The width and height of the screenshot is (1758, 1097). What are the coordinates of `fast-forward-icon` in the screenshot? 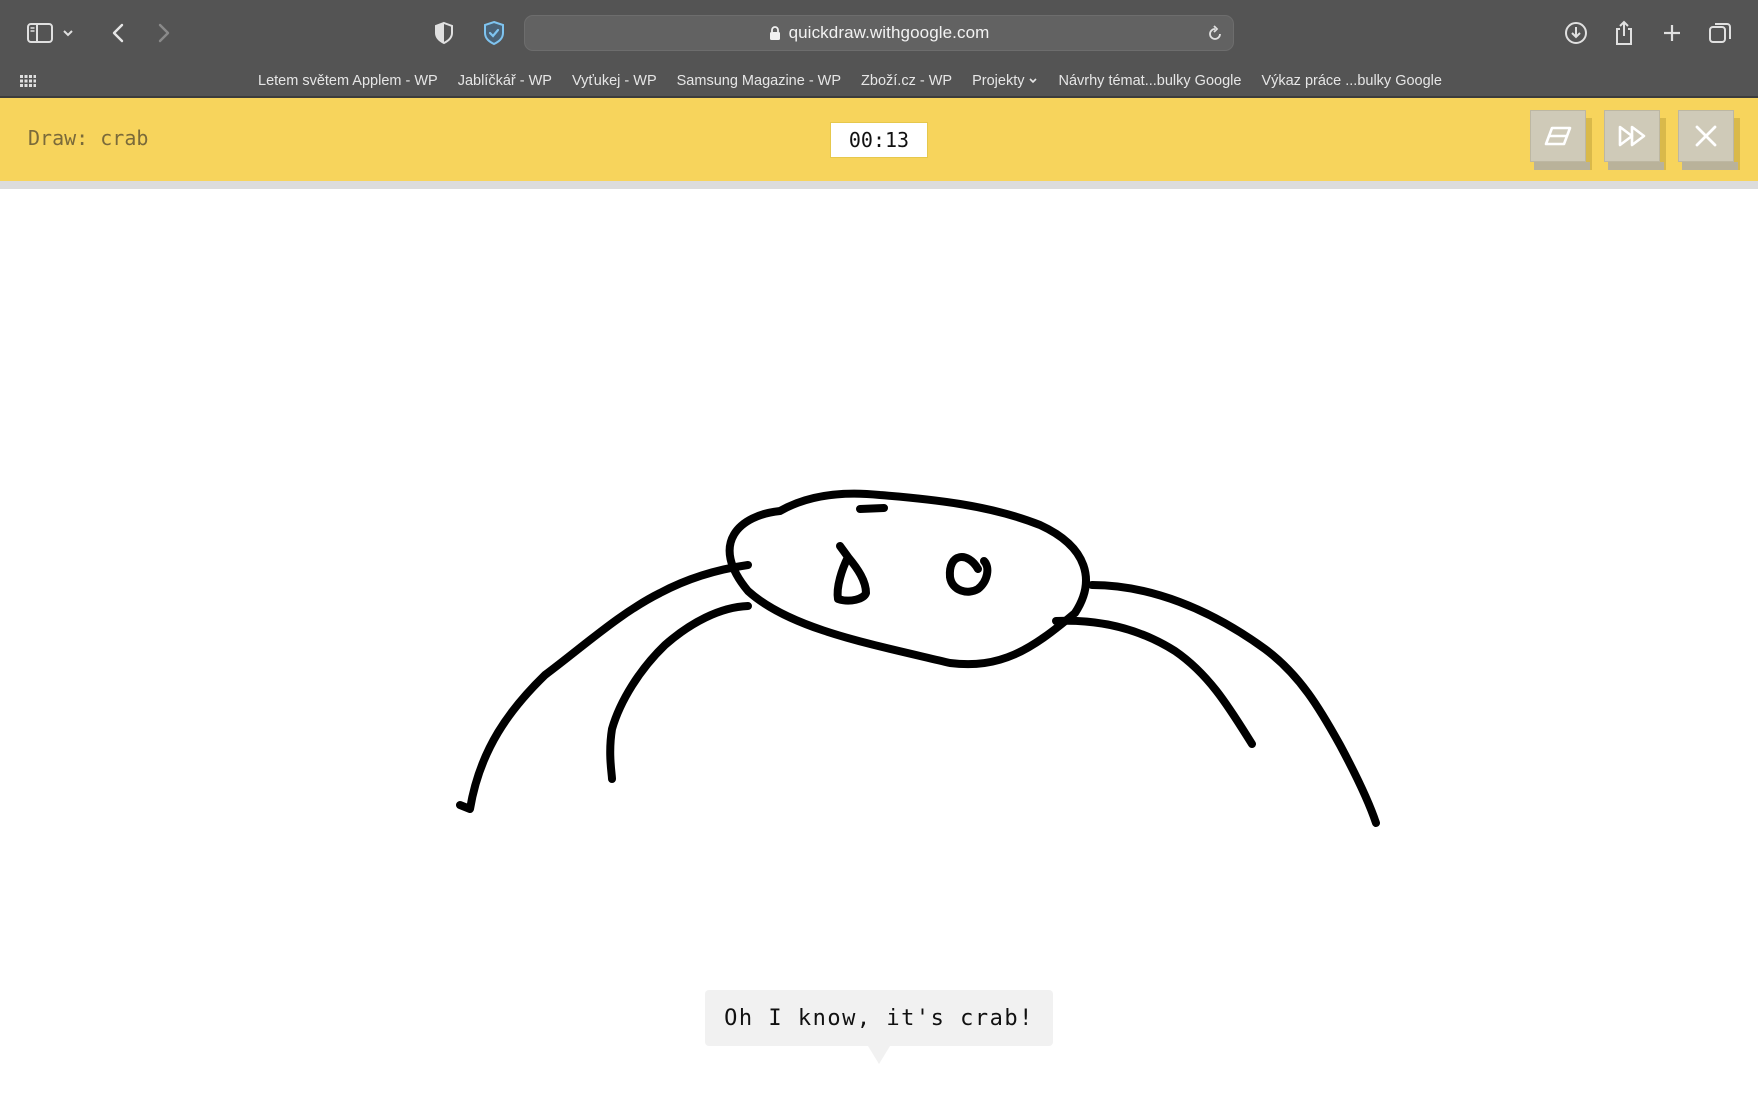 It's located at (1632, 136).